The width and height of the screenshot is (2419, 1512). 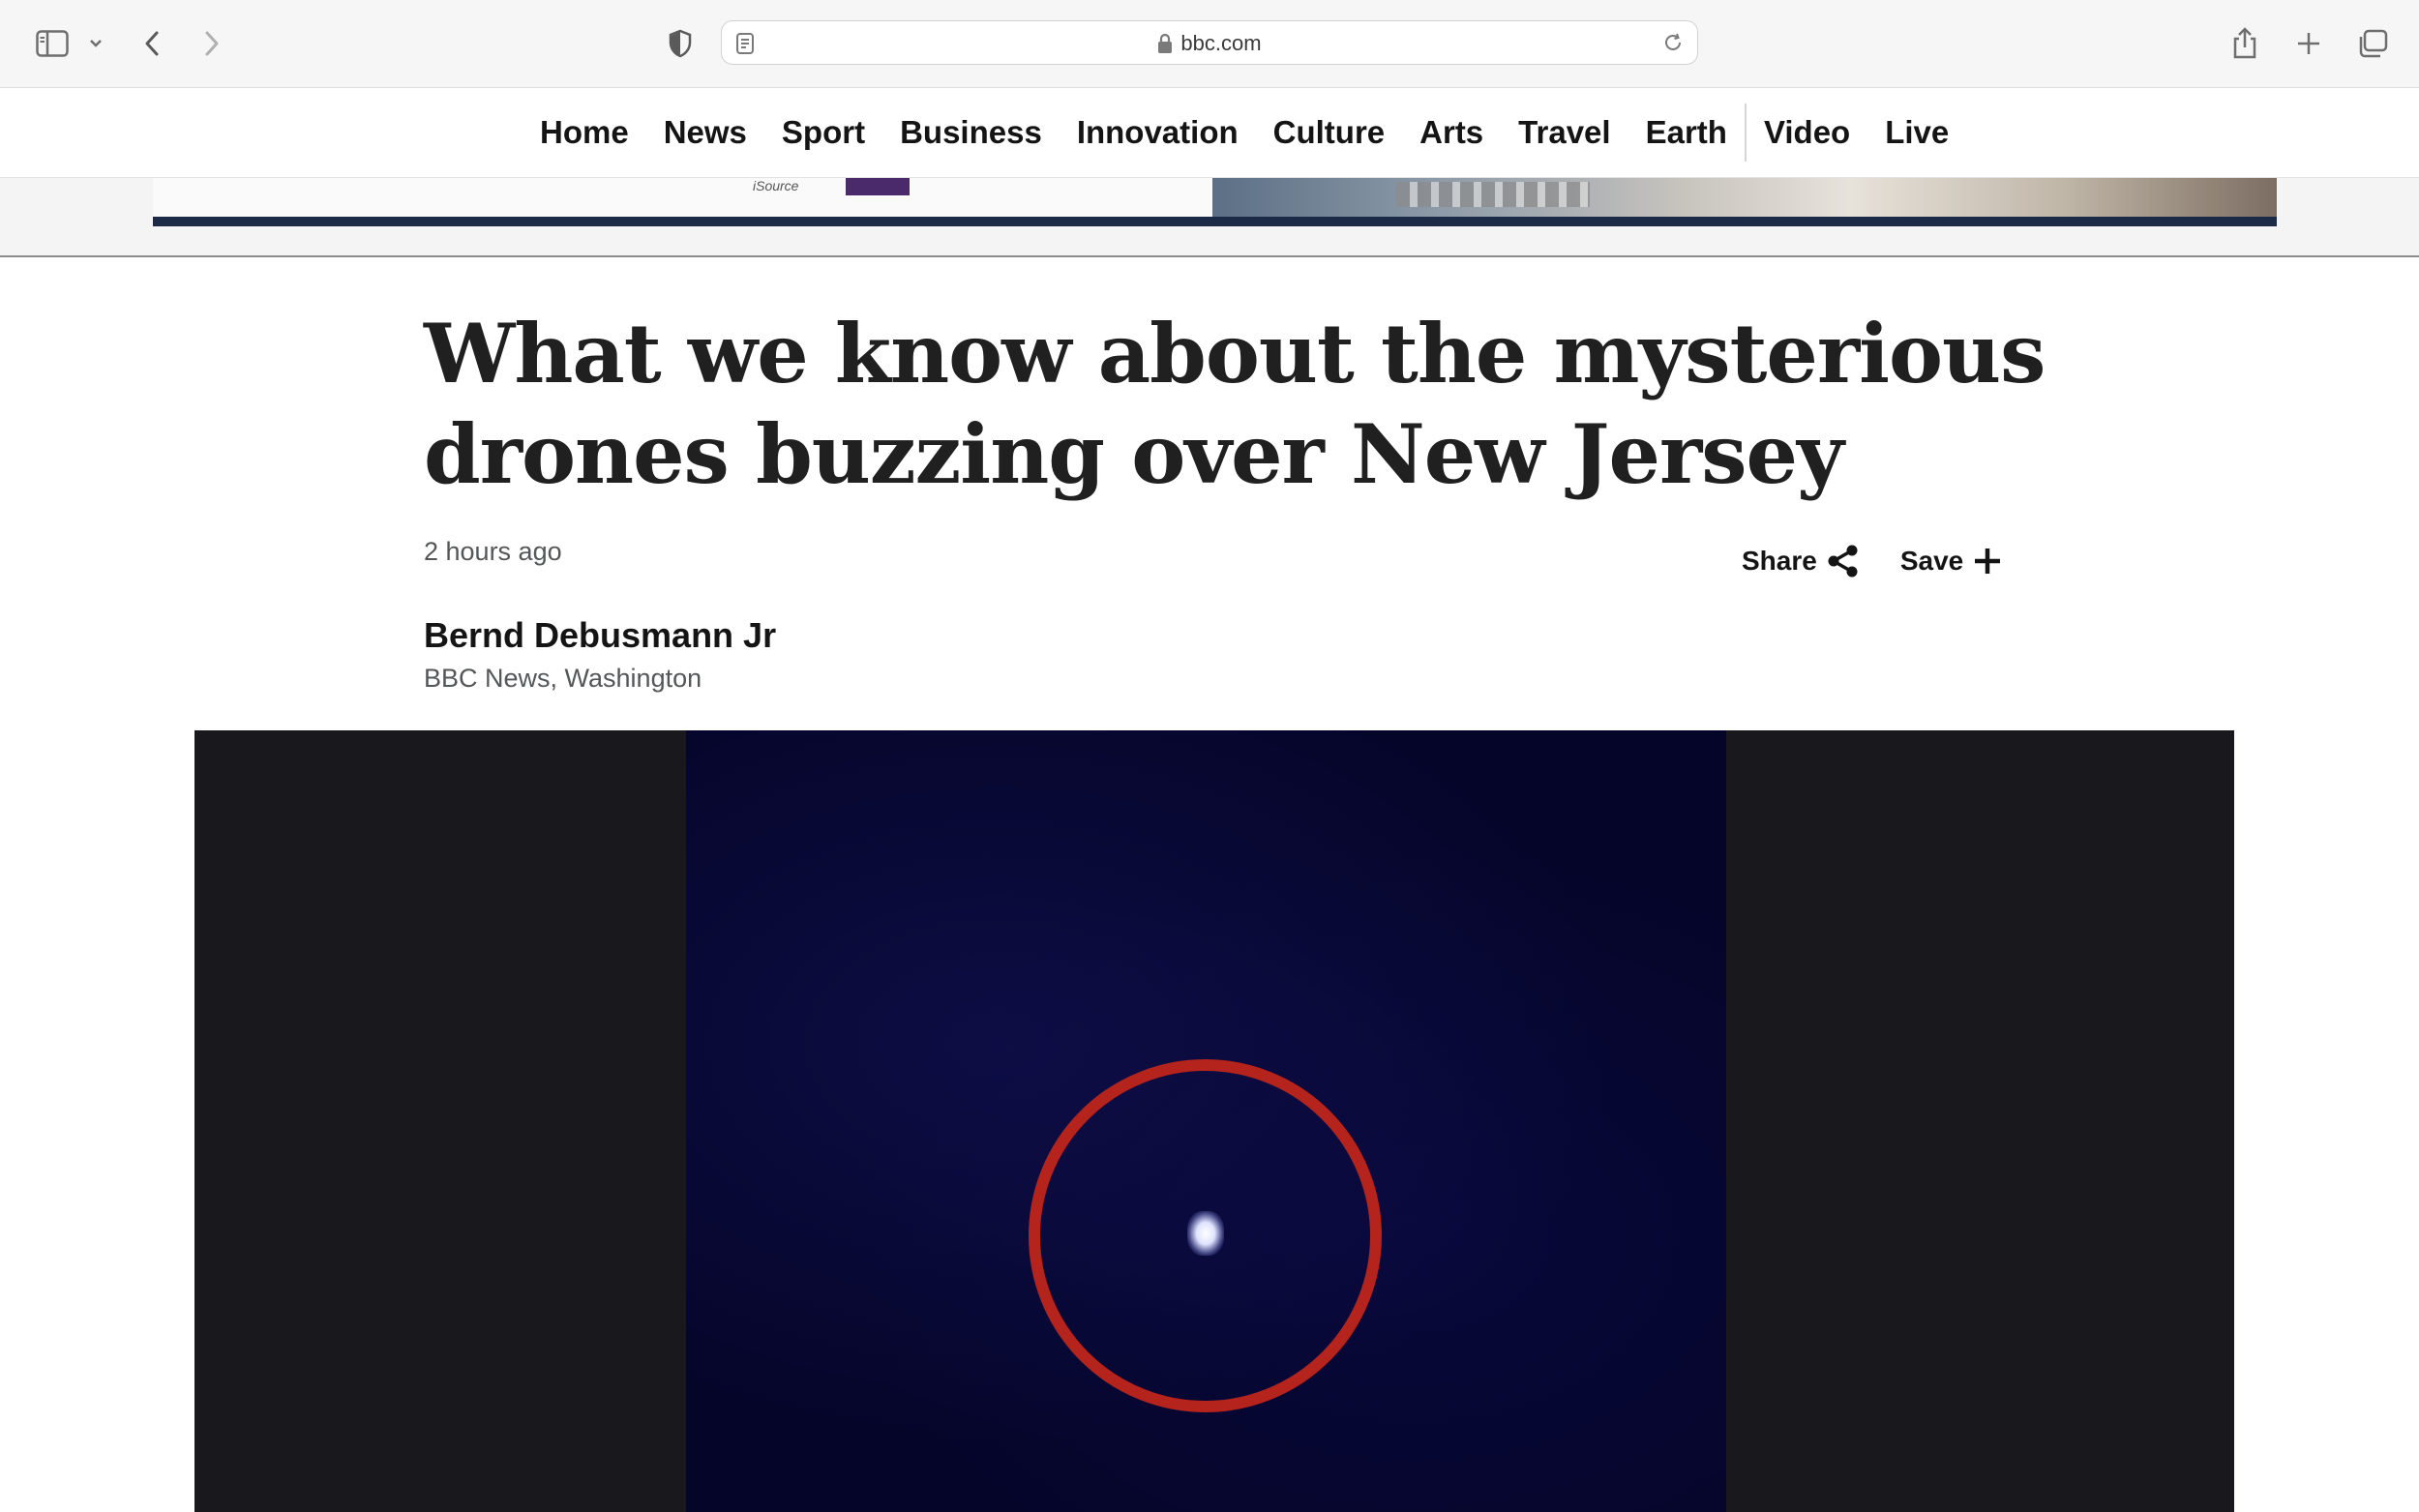 I want to click on nav-item-home: Home, so click(x=585, y=133).